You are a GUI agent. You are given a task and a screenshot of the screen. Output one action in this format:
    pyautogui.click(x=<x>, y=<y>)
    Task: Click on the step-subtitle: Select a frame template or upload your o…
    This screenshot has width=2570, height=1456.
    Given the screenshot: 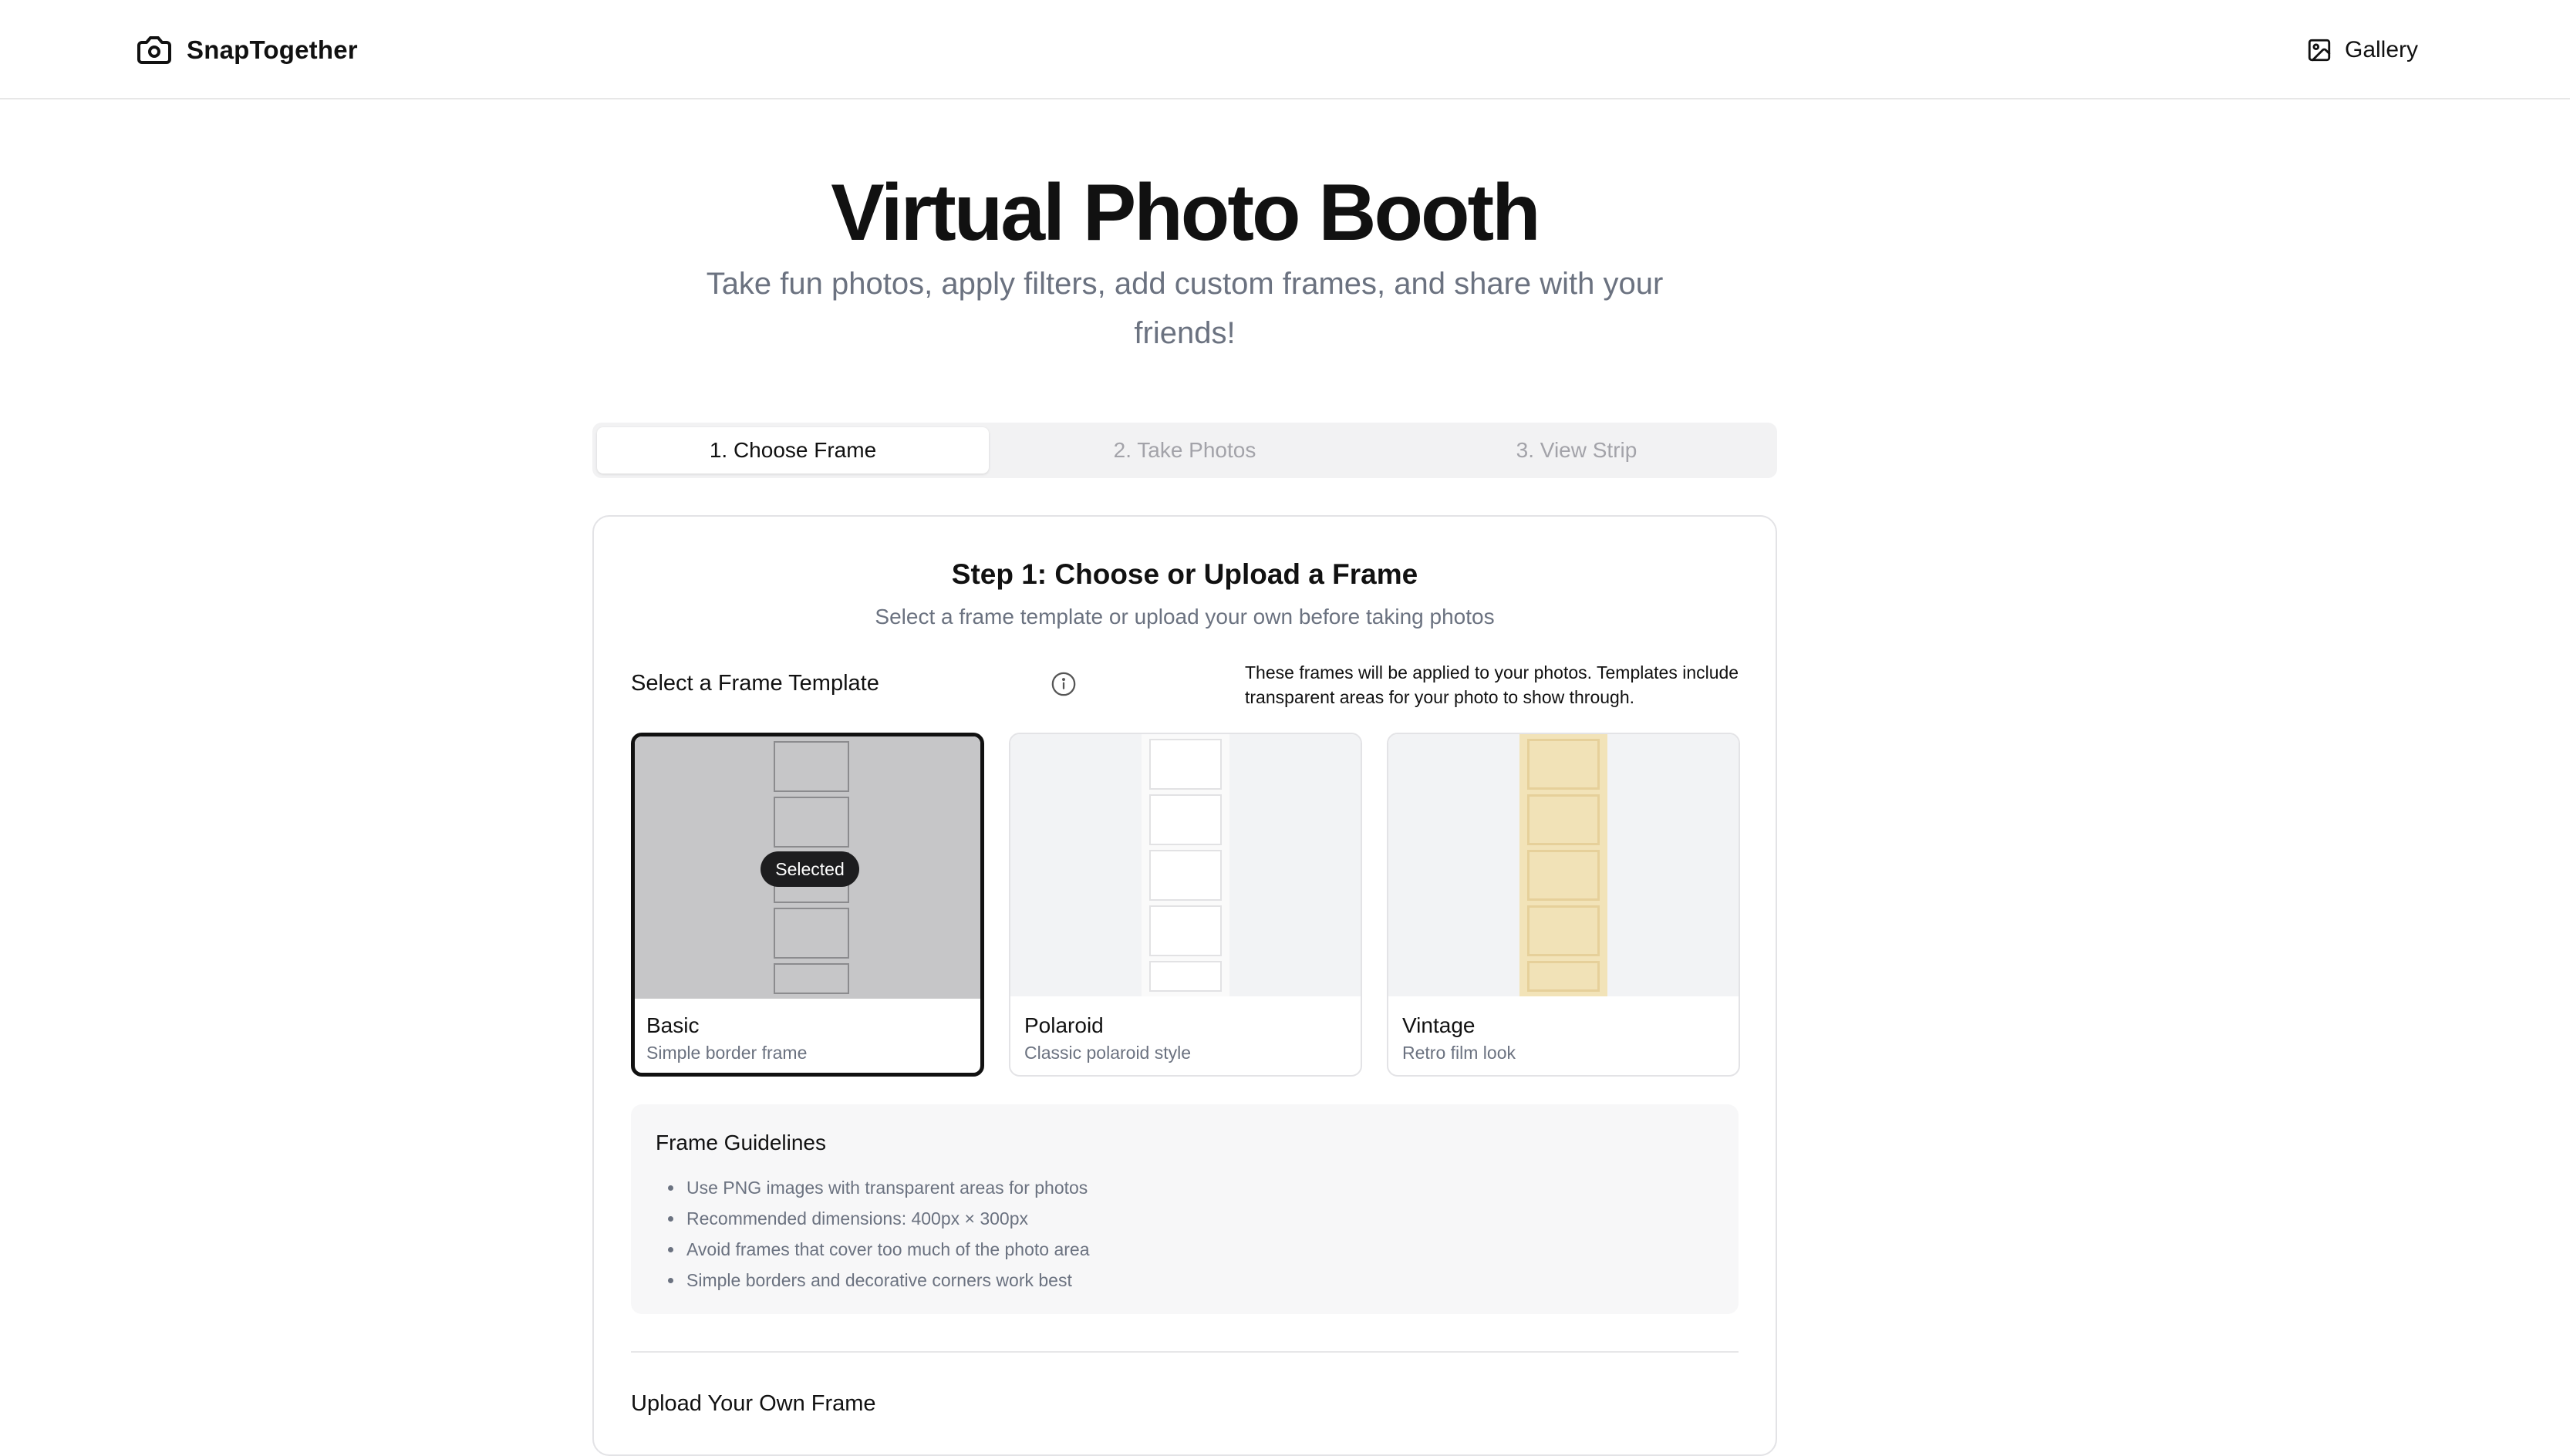 What is the action you would take?
    pyautogui.click(x=1185, y=617)
    